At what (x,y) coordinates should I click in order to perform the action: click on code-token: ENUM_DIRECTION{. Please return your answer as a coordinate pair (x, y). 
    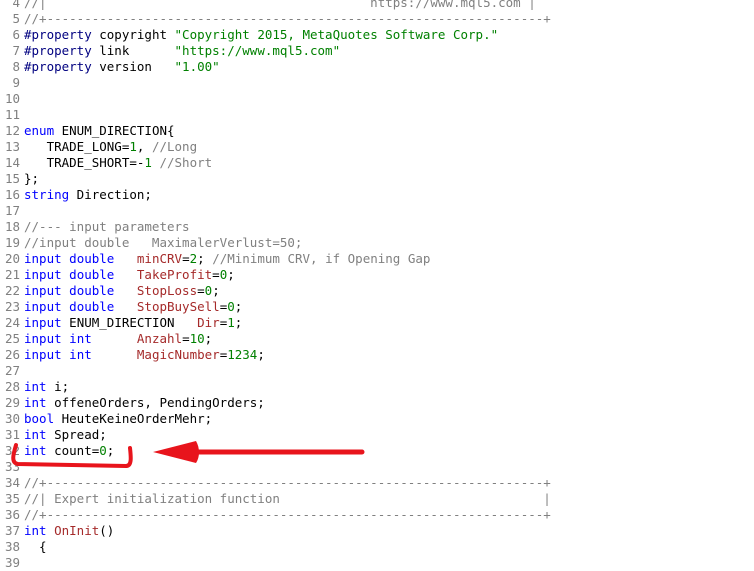
    Looking at the image, I should click on (114, 130).